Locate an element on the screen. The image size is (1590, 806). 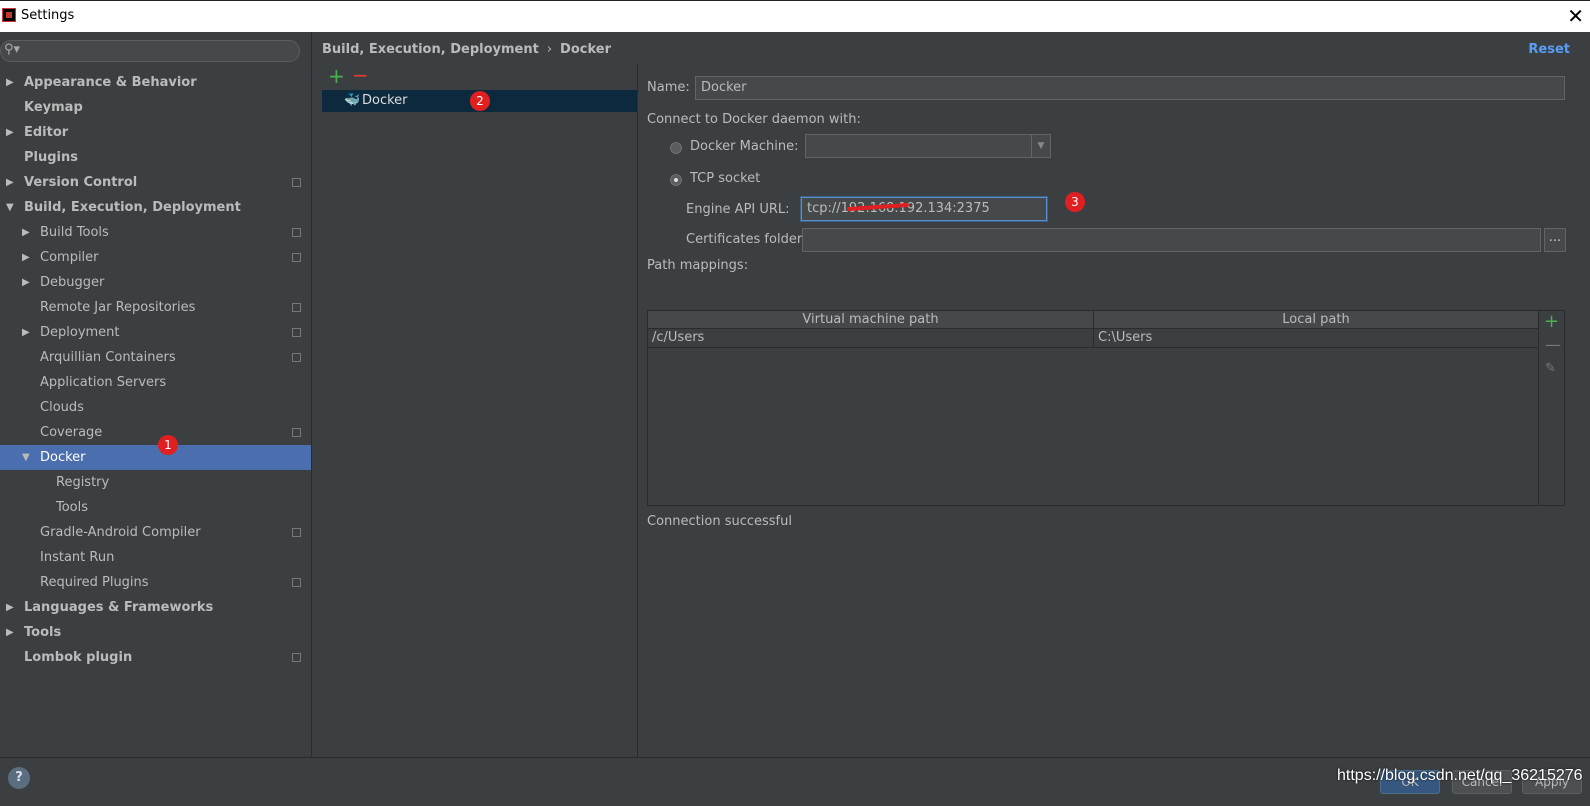
sidebar-item-label: Plugins is located at coordinates (51, 157).